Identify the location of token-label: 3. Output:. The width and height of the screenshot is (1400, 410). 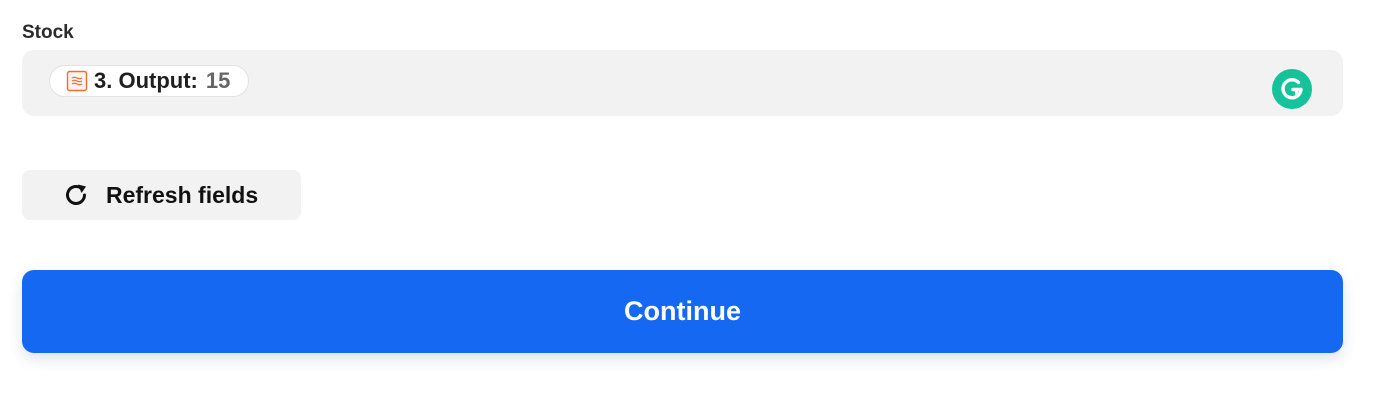
(146, 80).